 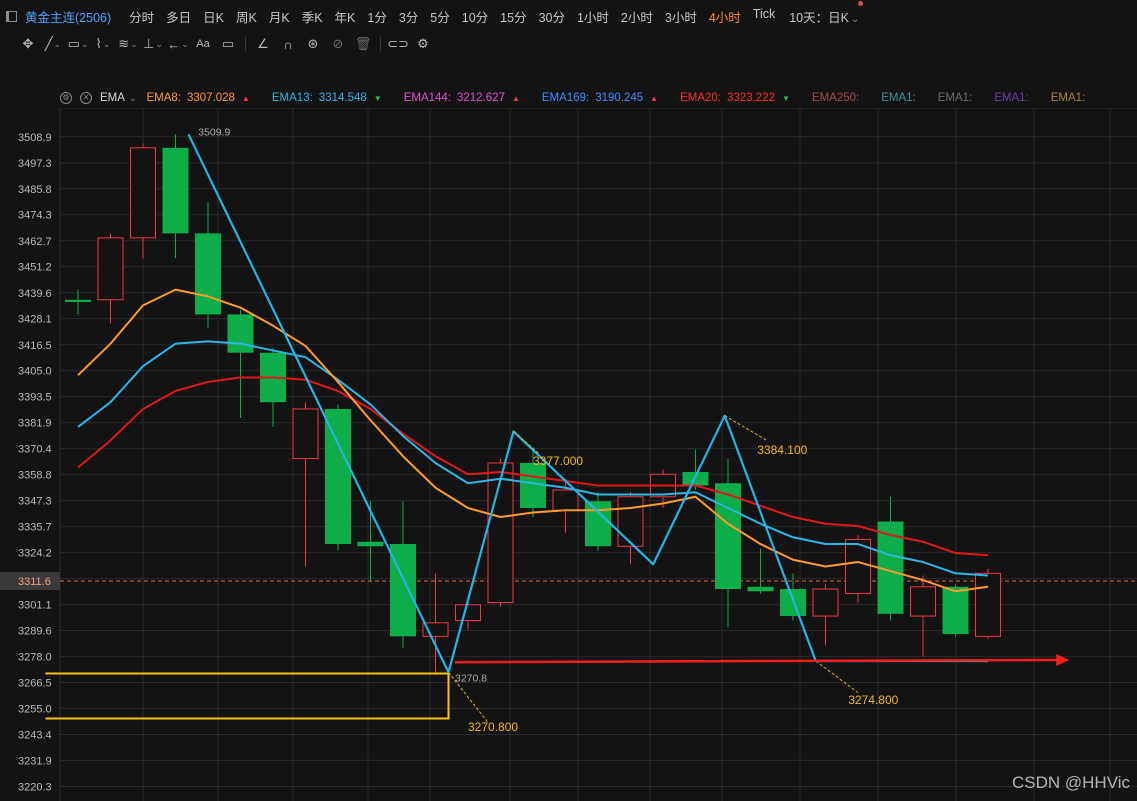 What do you see at coordinates (153, 44) in the screenshot?
I see `measure-icon: ⊥` at bounding box center [153, 44].